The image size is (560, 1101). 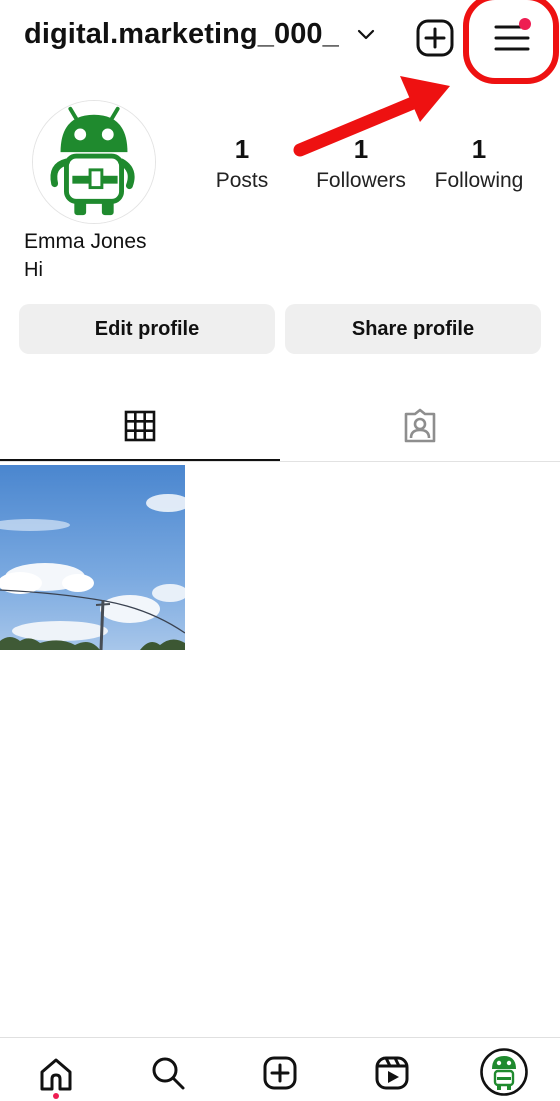 What do you see at coordinates (361, 149) in the screenshot?
I see `stat-followers-value: 1` at bounding box center [361, 149].